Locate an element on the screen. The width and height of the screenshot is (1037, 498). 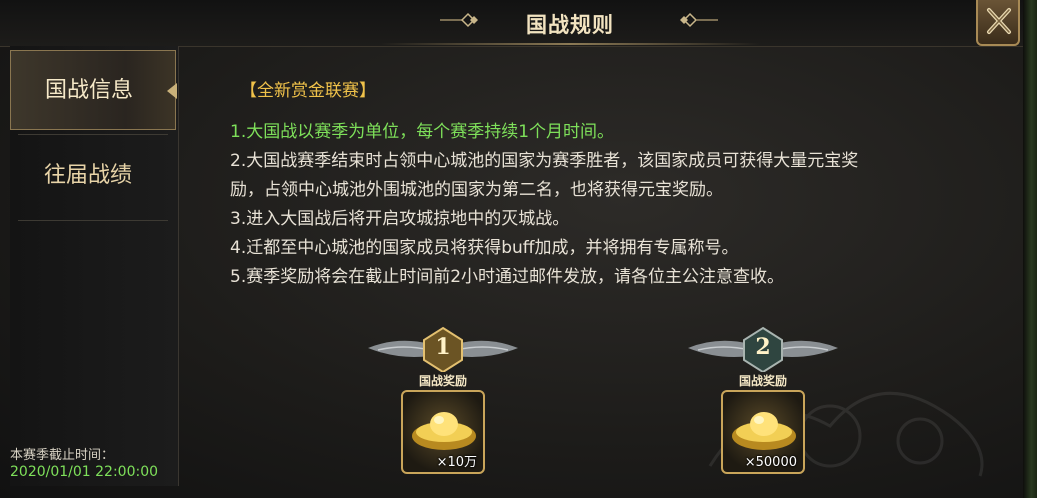
rule-line: 2.大国战赛季结束时占领中心城池的国家为赛季胜者，该国家成员可获得大量元宝奖 is located at coordinates (544, 161).